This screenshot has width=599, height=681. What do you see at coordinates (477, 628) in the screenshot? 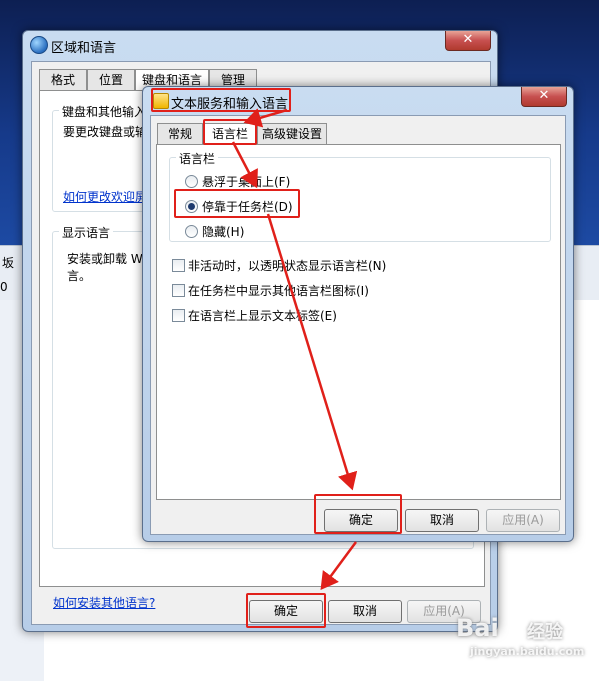
I see `baidu-logo-watermark: Bai` at bounding box center [477, 628].